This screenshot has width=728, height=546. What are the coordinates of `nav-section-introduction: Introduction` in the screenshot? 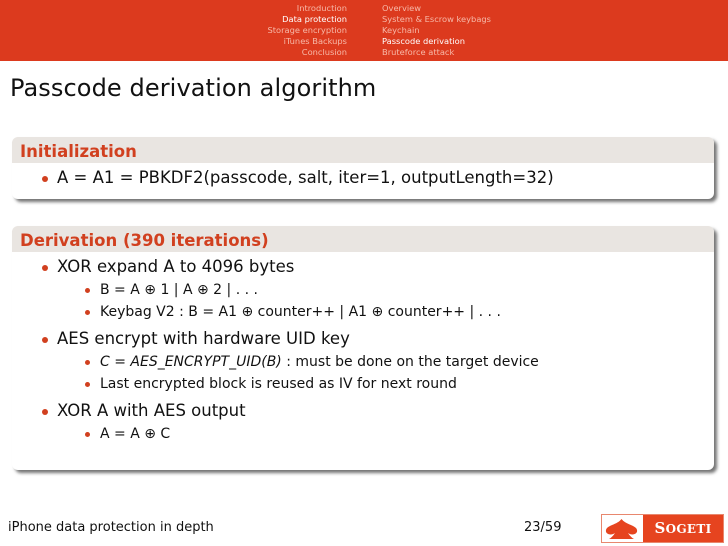 It's located at (307, 8).